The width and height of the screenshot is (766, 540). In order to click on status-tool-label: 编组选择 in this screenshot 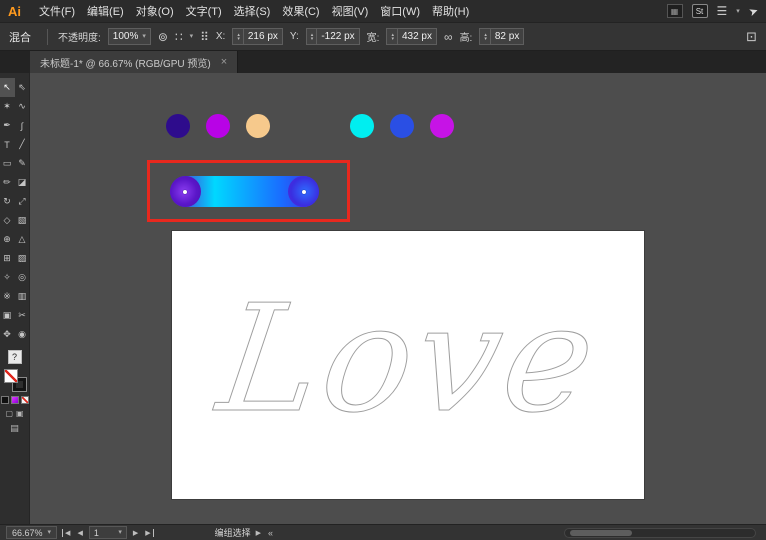, I will do `click(232, 533)`.